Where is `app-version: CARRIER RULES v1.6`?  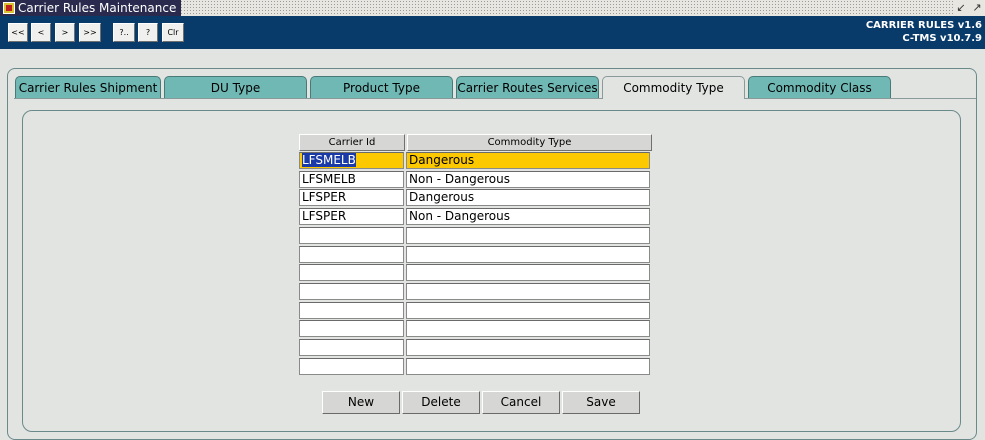 app-version: CARRIER RULES v1.6 is located at coordinates (923, 25).